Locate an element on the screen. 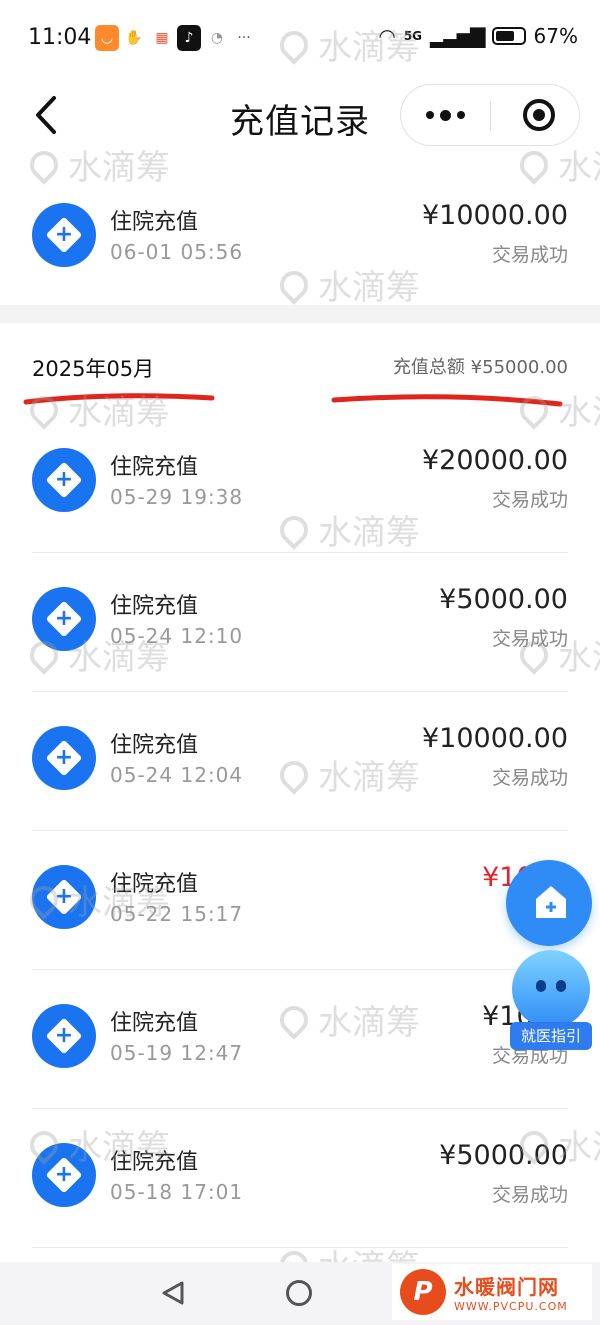 This screenshot has height=1325, width=600. tiktok-notification-icon: ♪ is located at coordinates (189, 38).